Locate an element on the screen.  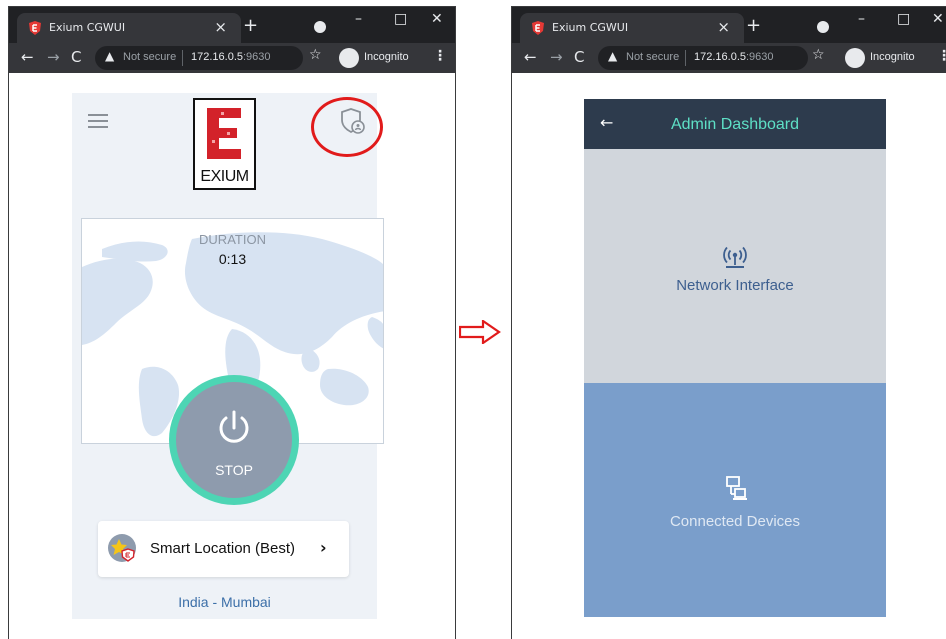
exium-logo: EXIUM is located at coordinates (224, 144).